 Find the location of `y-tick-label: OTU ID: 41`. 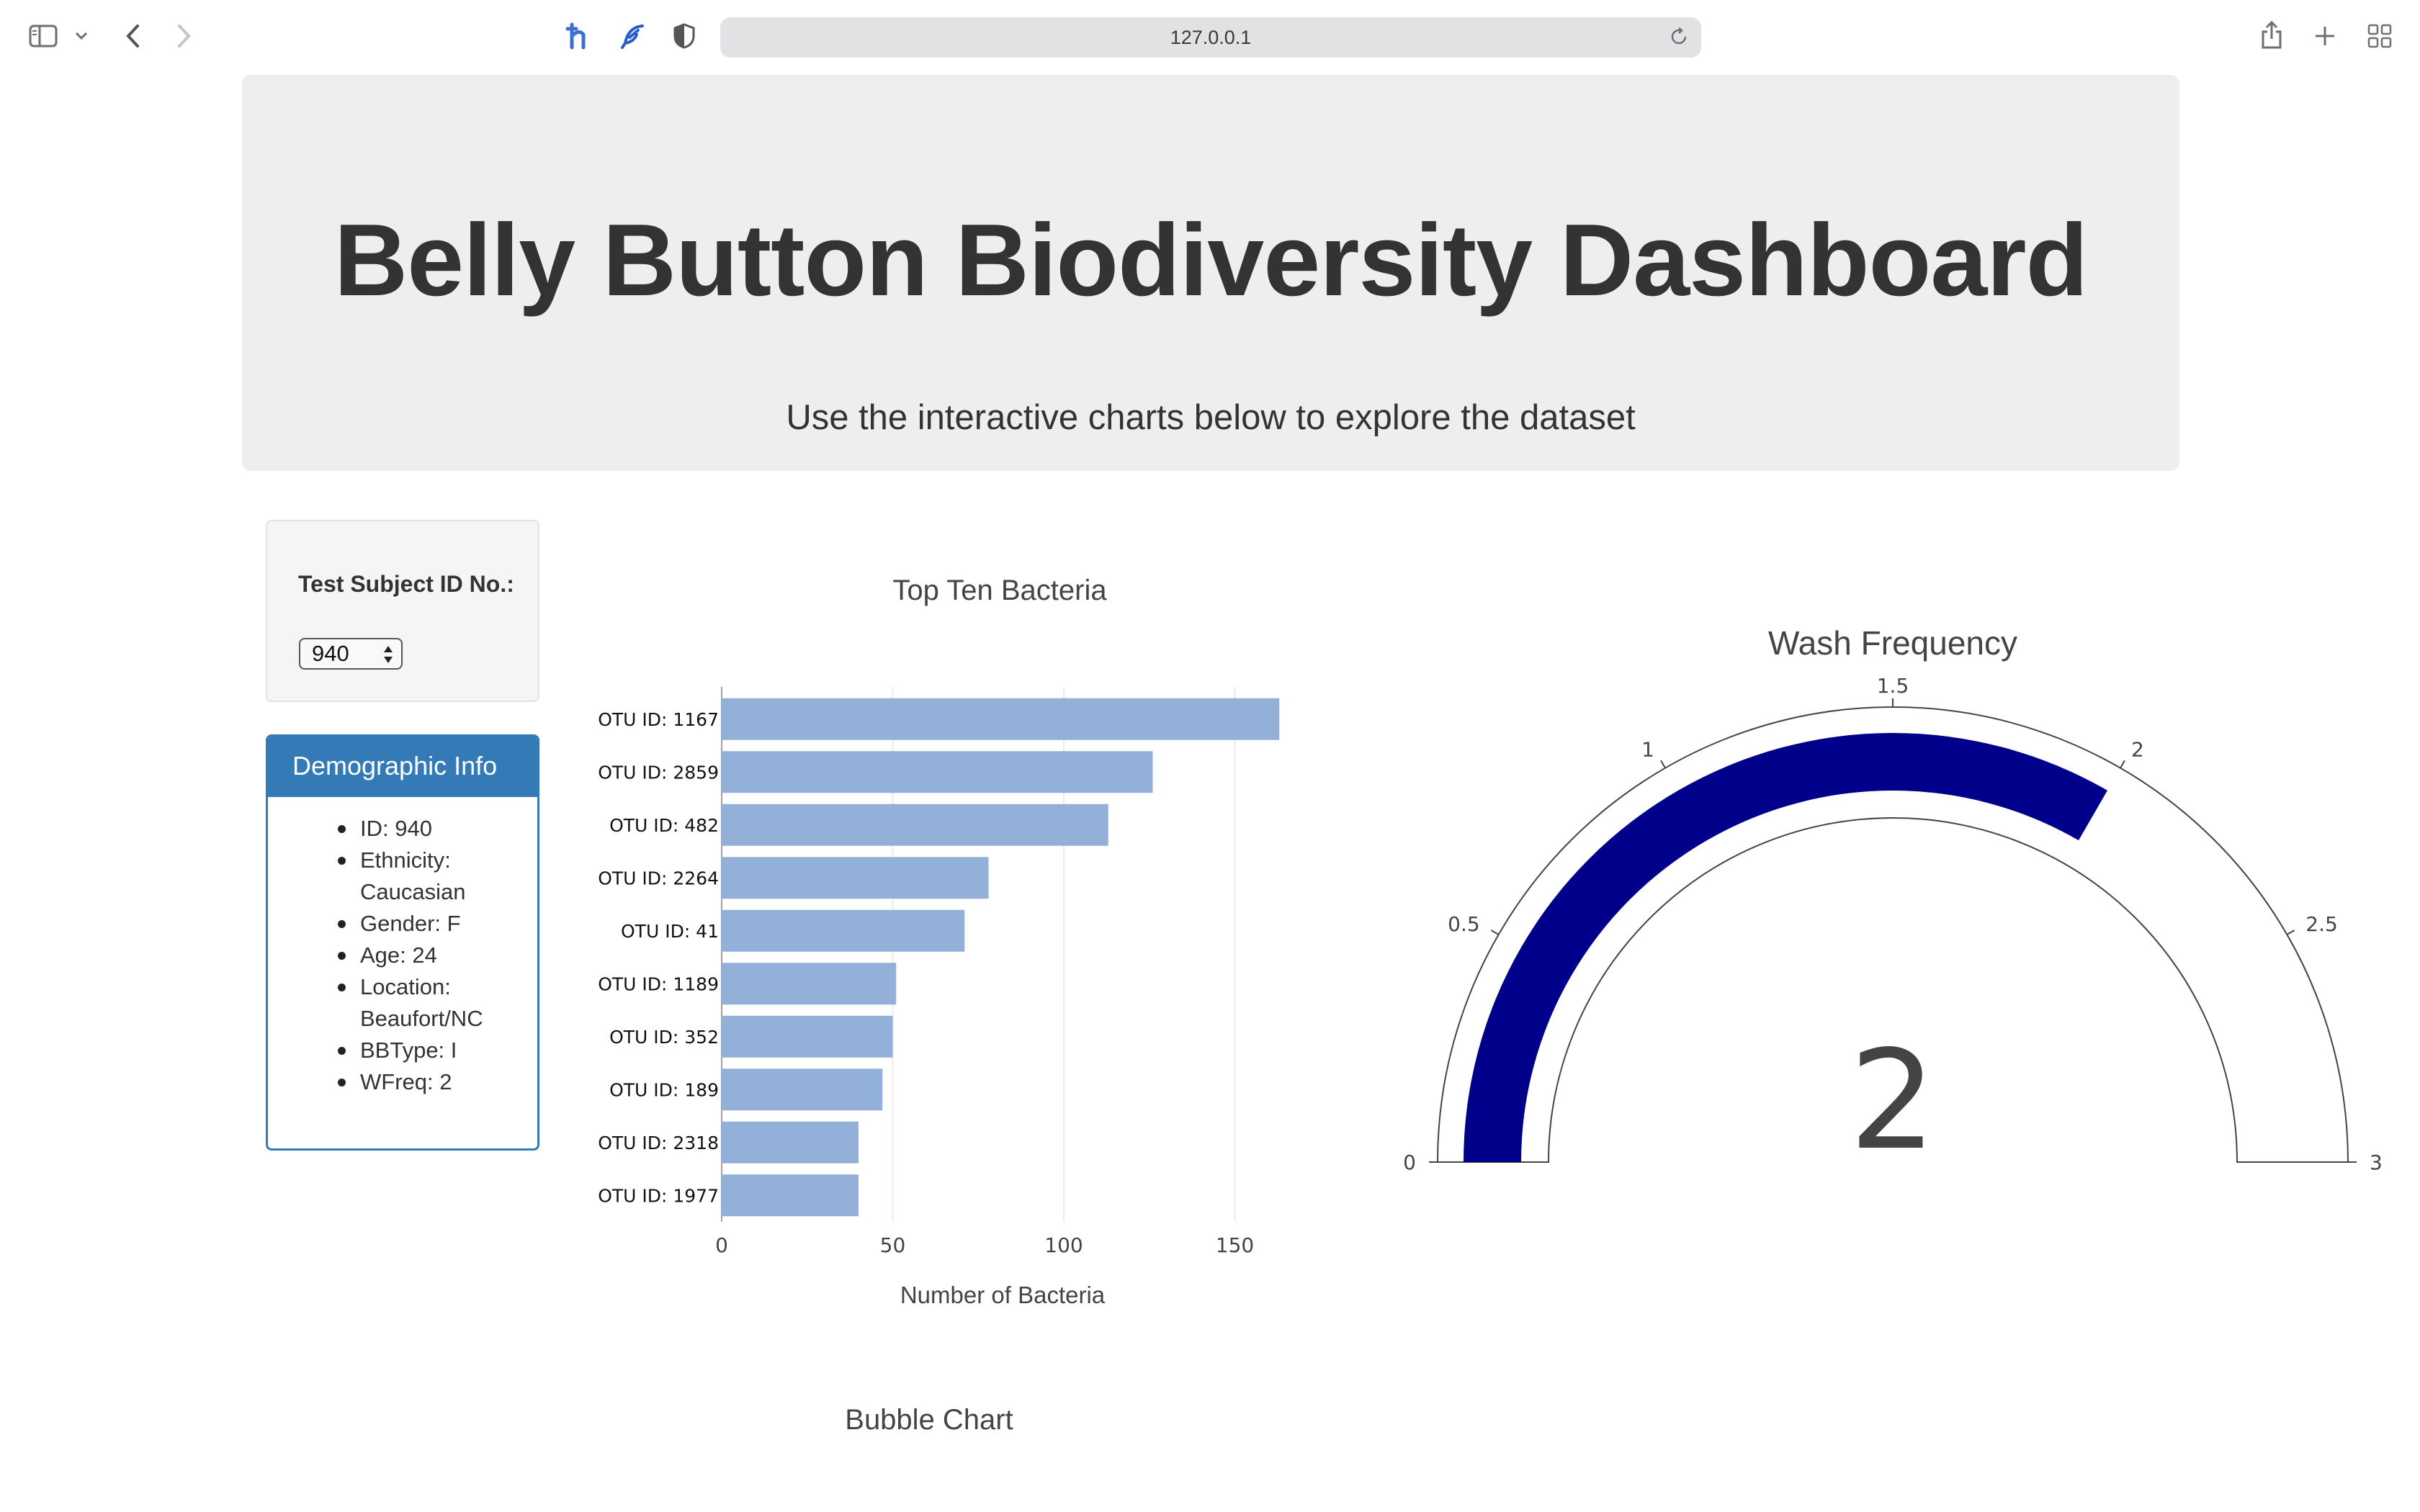

y-tick-label: OTU ID: 41 is located at coordinates (670, 931).